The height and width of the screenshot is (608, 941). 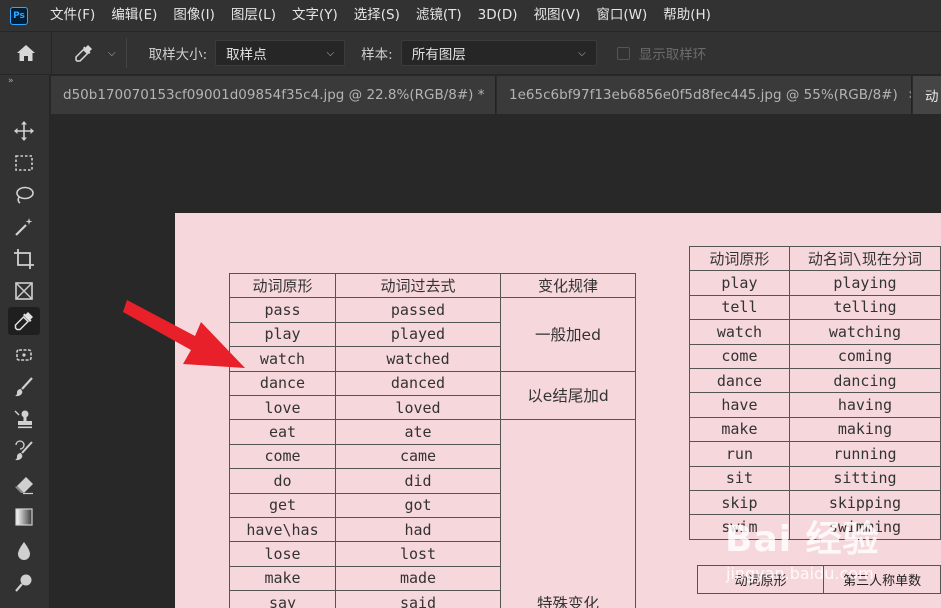 What do you see at coordinates (568, 513) in the screenshot?
I see `rule-cell: 特殊变化` at bounding box center [568, 513].